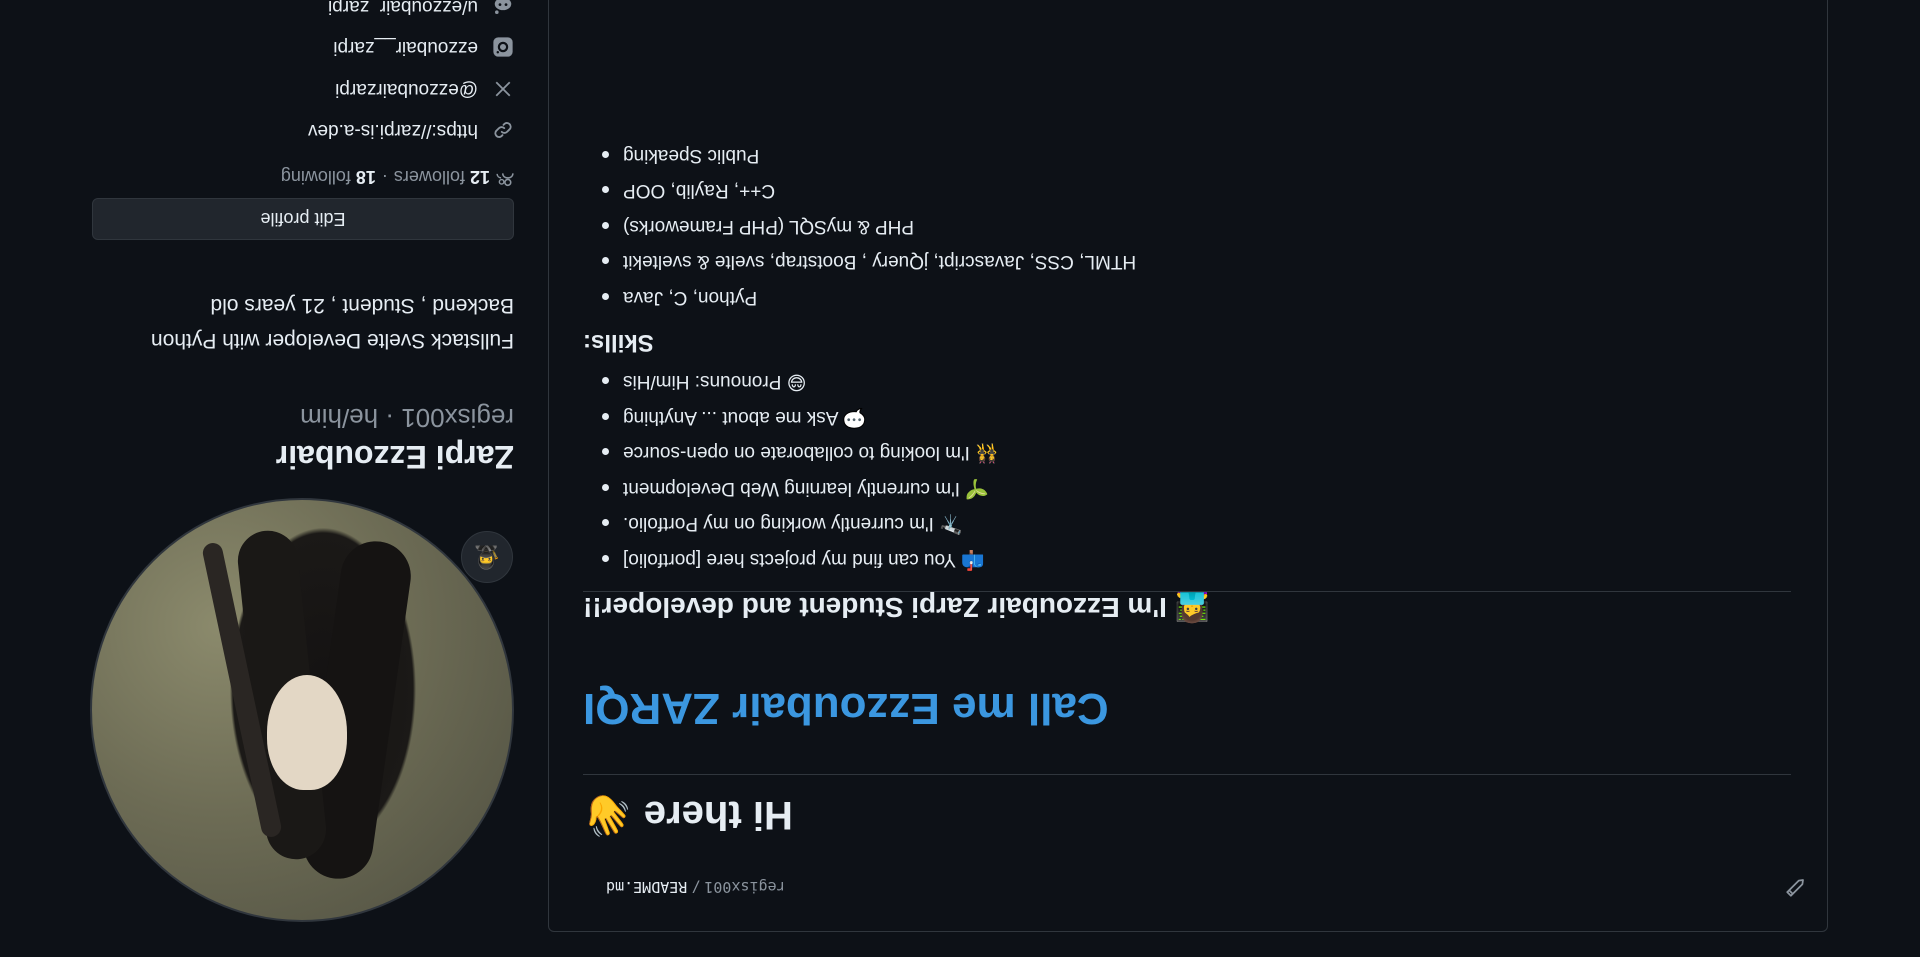 The height and width of the screenshot is (957, 1920). Describe the element at coordinates (457, 418) in the screenshot. I see `username: regisx001` at that location.